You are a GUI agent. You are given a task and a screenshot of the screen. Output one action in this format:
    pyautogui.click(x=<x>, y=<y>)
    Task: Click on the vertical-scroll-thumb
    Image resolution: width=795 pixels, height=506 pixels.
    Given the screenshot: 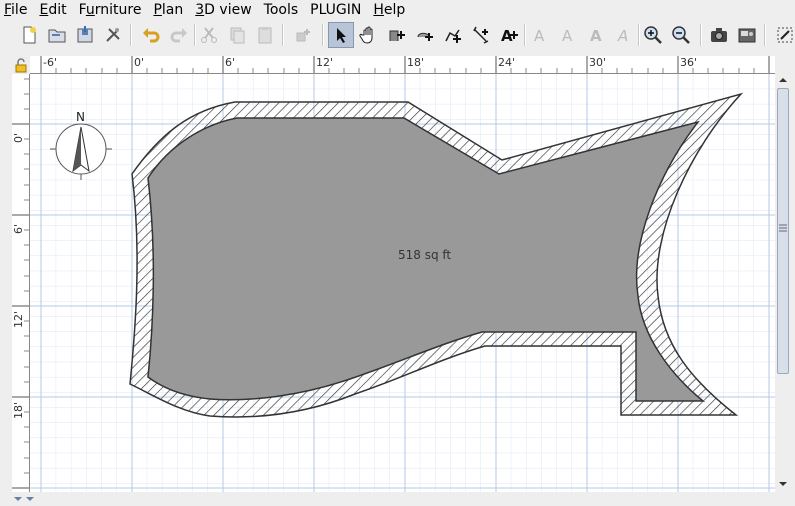 What is the action you would take?
    pyautogui.click(x=783, y=231)
    